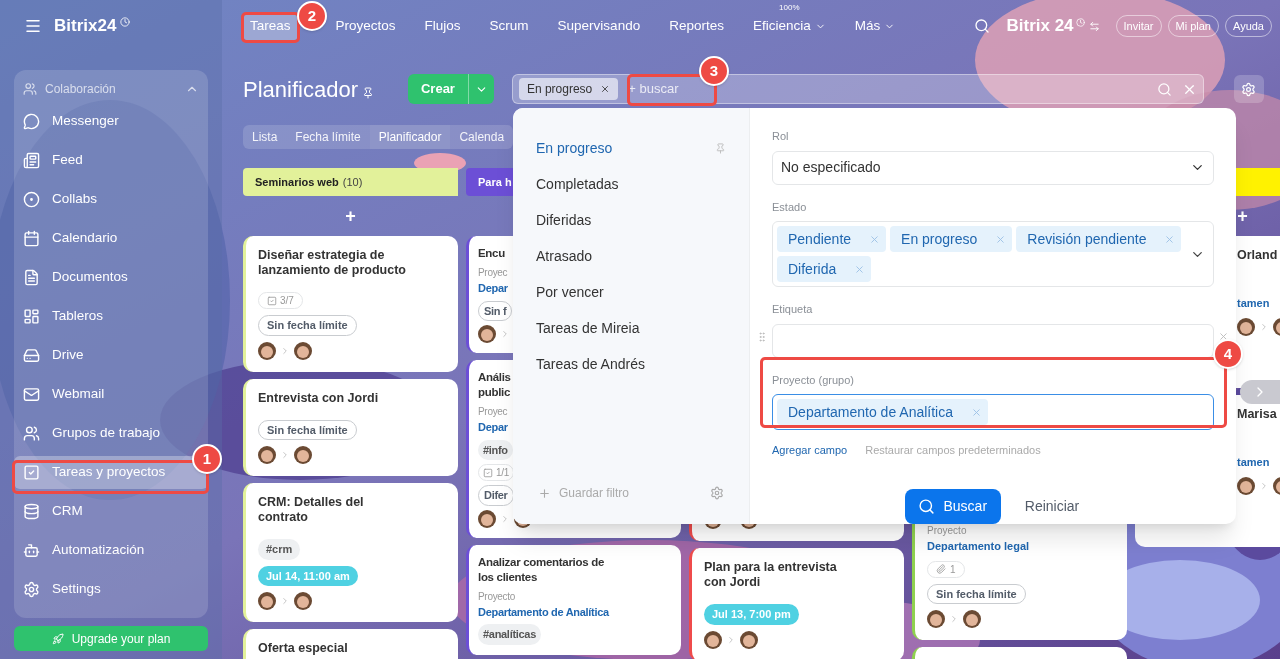 This screenshot has height=659, width=1280. What do you see at coordinates (31, 160) in the screenshot?
I see `newspaper-icon` at bounding box center [31, 160].